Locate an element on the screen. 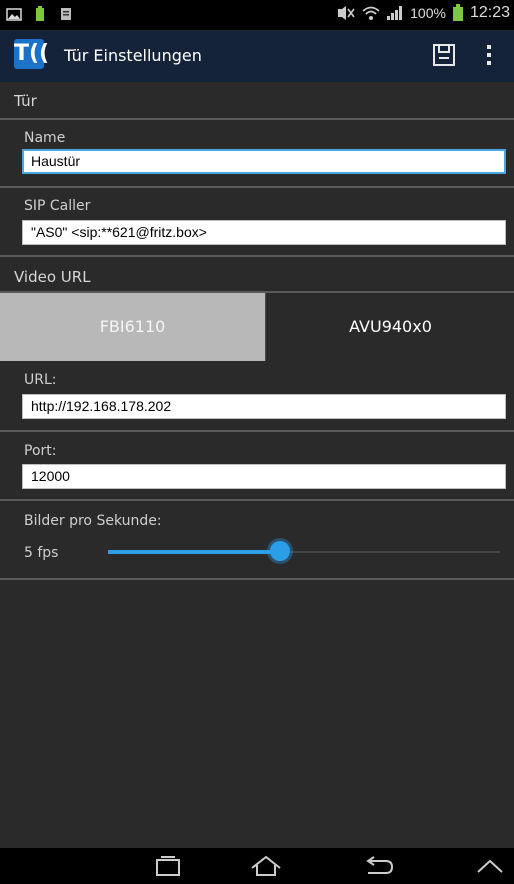 The height and width of the screenshot is (884, 514). image-icon is located at coordinates (14, 14).